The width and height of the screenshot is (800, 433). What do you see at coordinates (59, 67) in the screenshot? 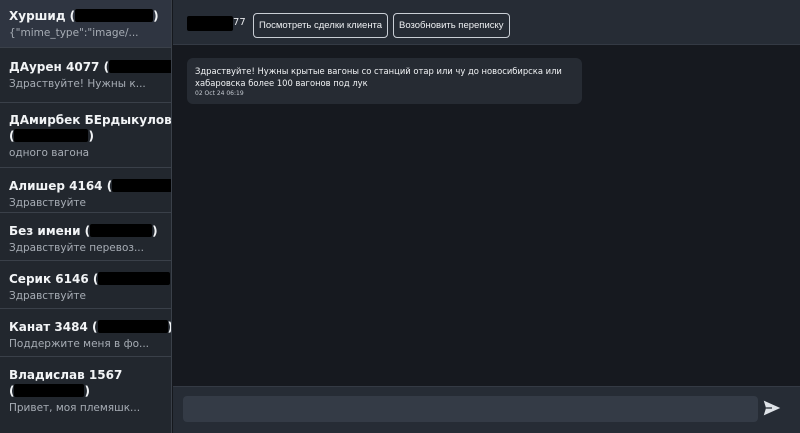
I see `chat-name-text: ДАурен 4077 (` at bounding box center [59, 67].